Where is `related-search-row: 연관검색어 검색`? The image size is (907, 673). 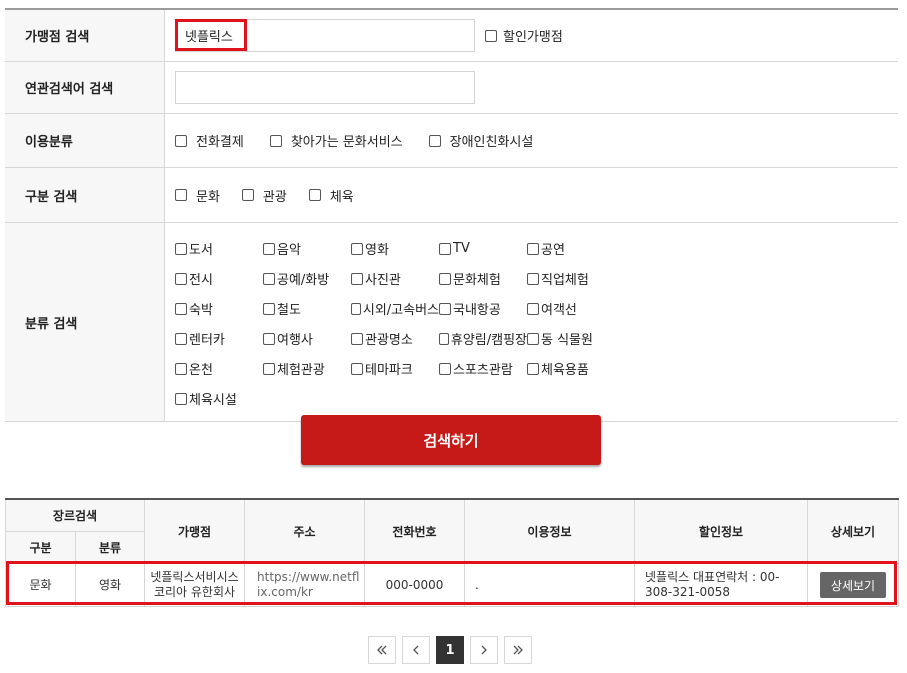
related-search-row: 연관검색어 검색 is located at coordinates (451, 88).